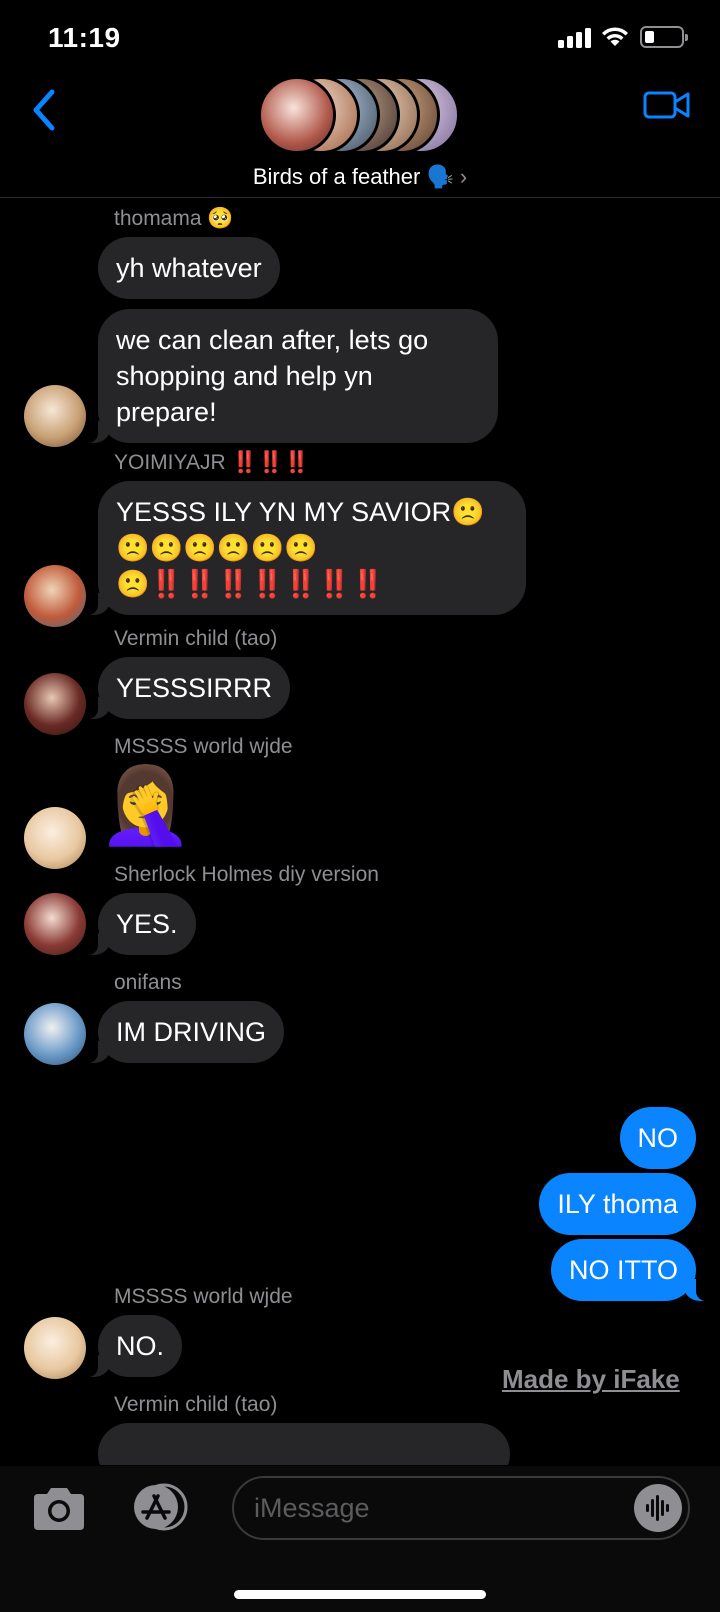 This screenshot has height=1612, width=720. I want to click on message-text: IM DRIVING, so click(191, 1032).